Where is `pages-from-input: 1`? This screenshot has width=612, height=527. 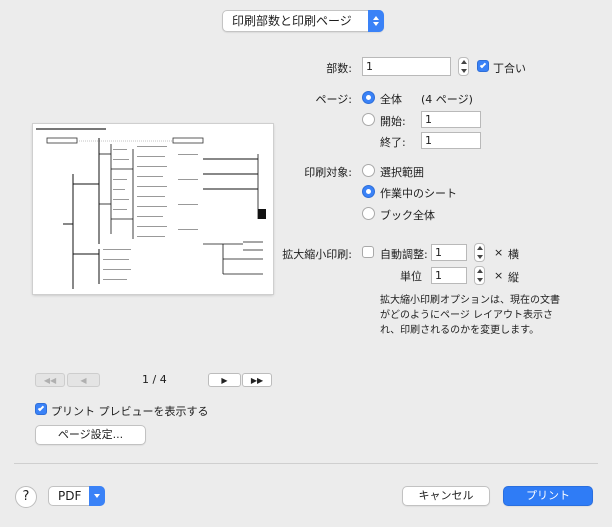 pages-from-input: 1 is located at coordinates (451, 119).